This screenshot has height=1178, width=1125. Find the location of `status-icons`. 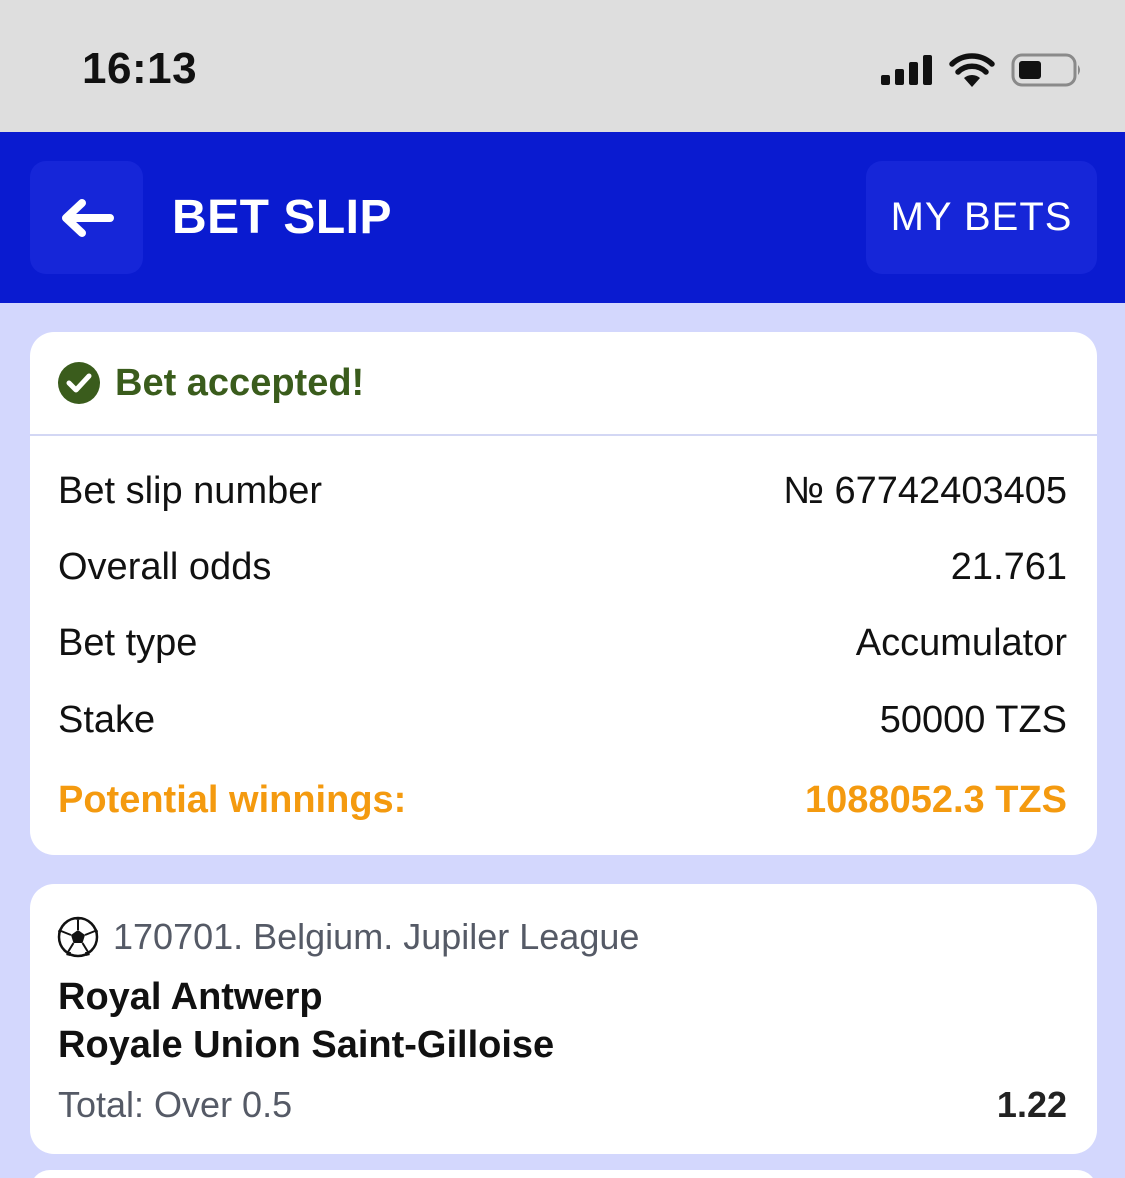

status-icons is located at coordinates (982, 70).